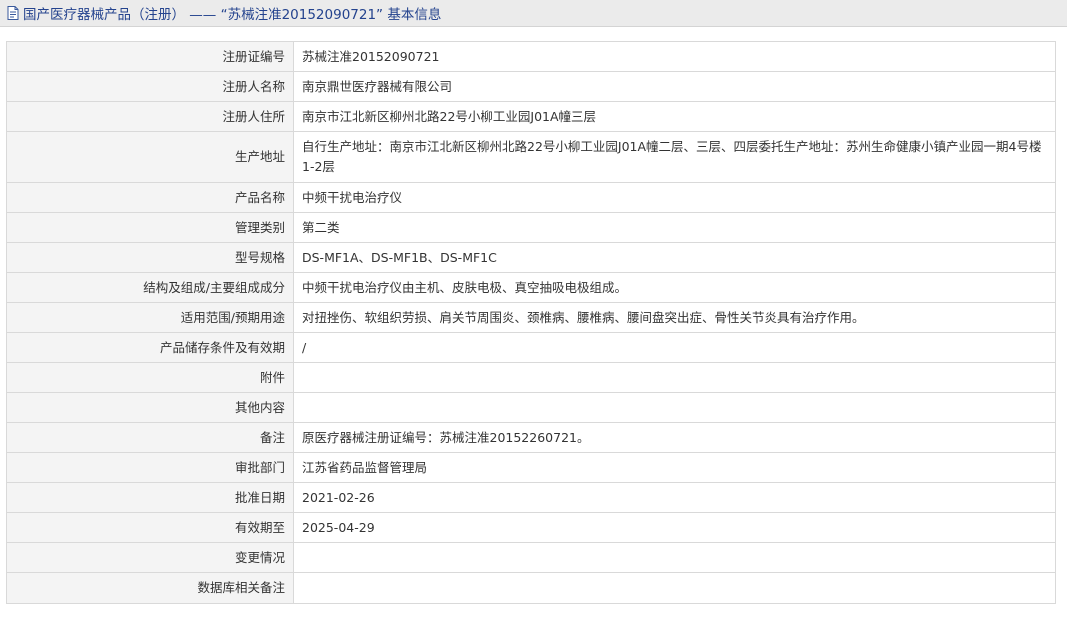 This screenshot has width=1067, height=622. Describe the element at coordinates (150, 347) in the screenshot. I see `row-label: 产品储存条件及有效期` at that location.